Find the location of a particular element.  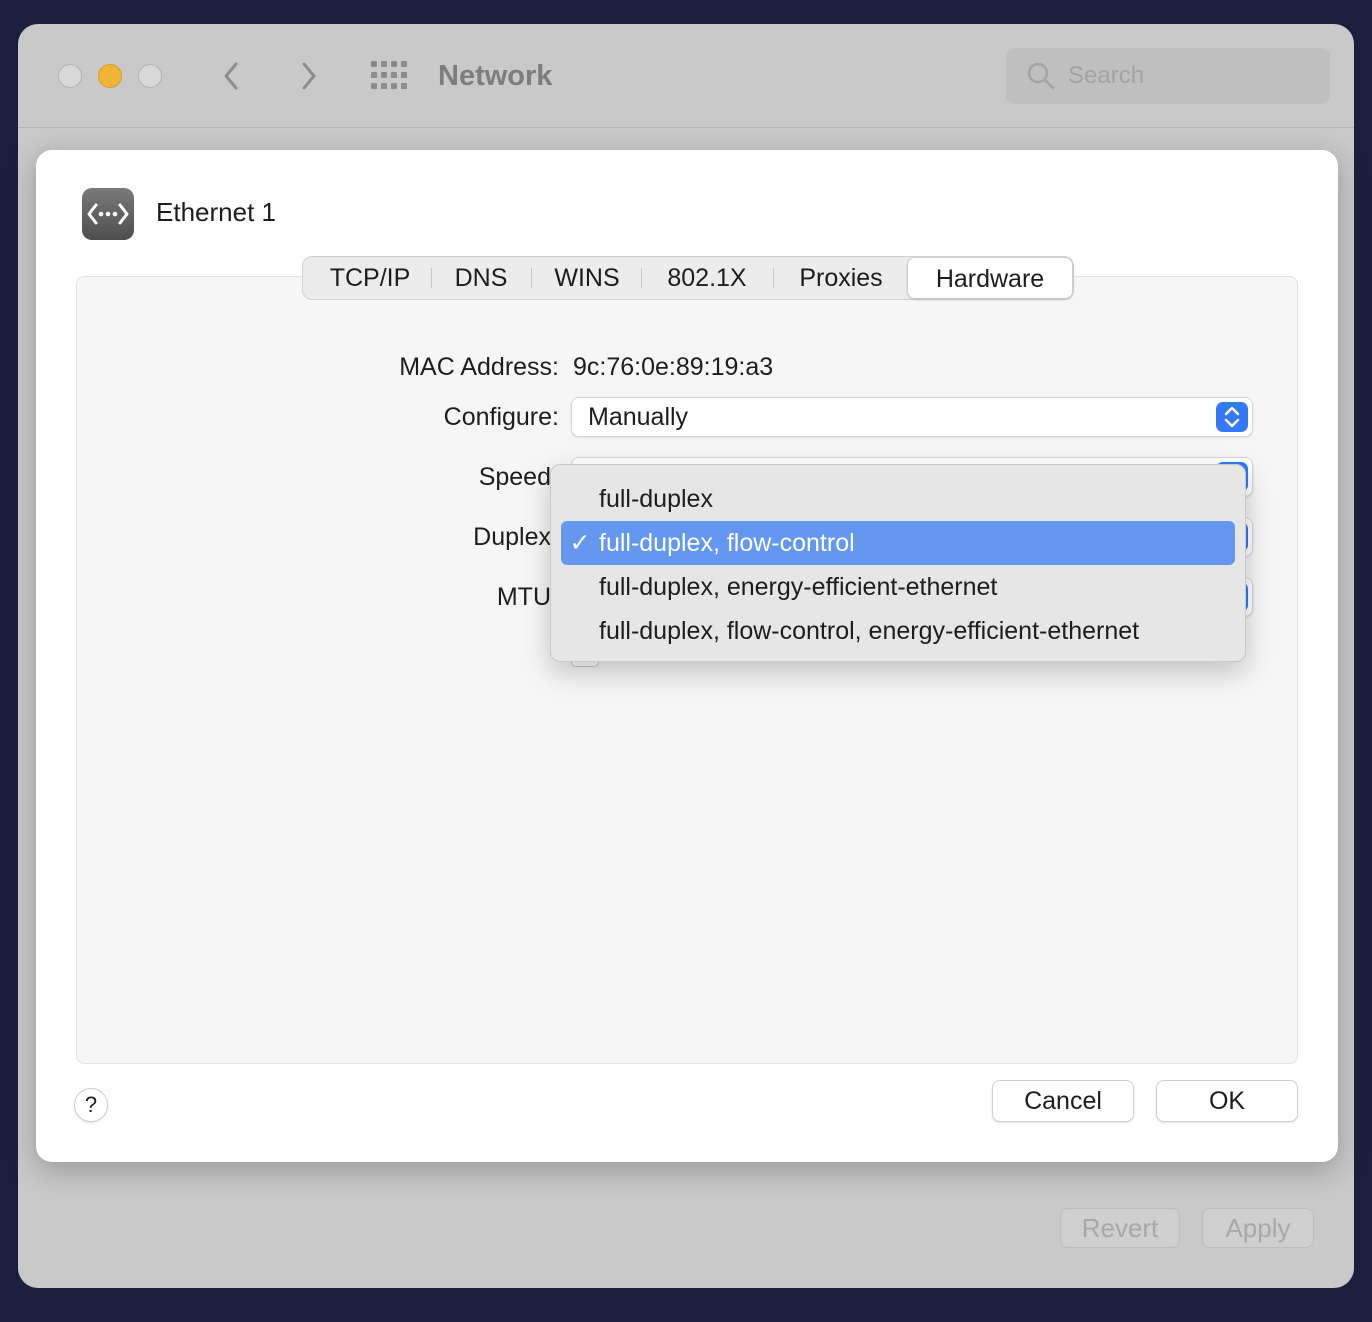

checkmark-icon: ✓ is located at coordinates (580, 543).